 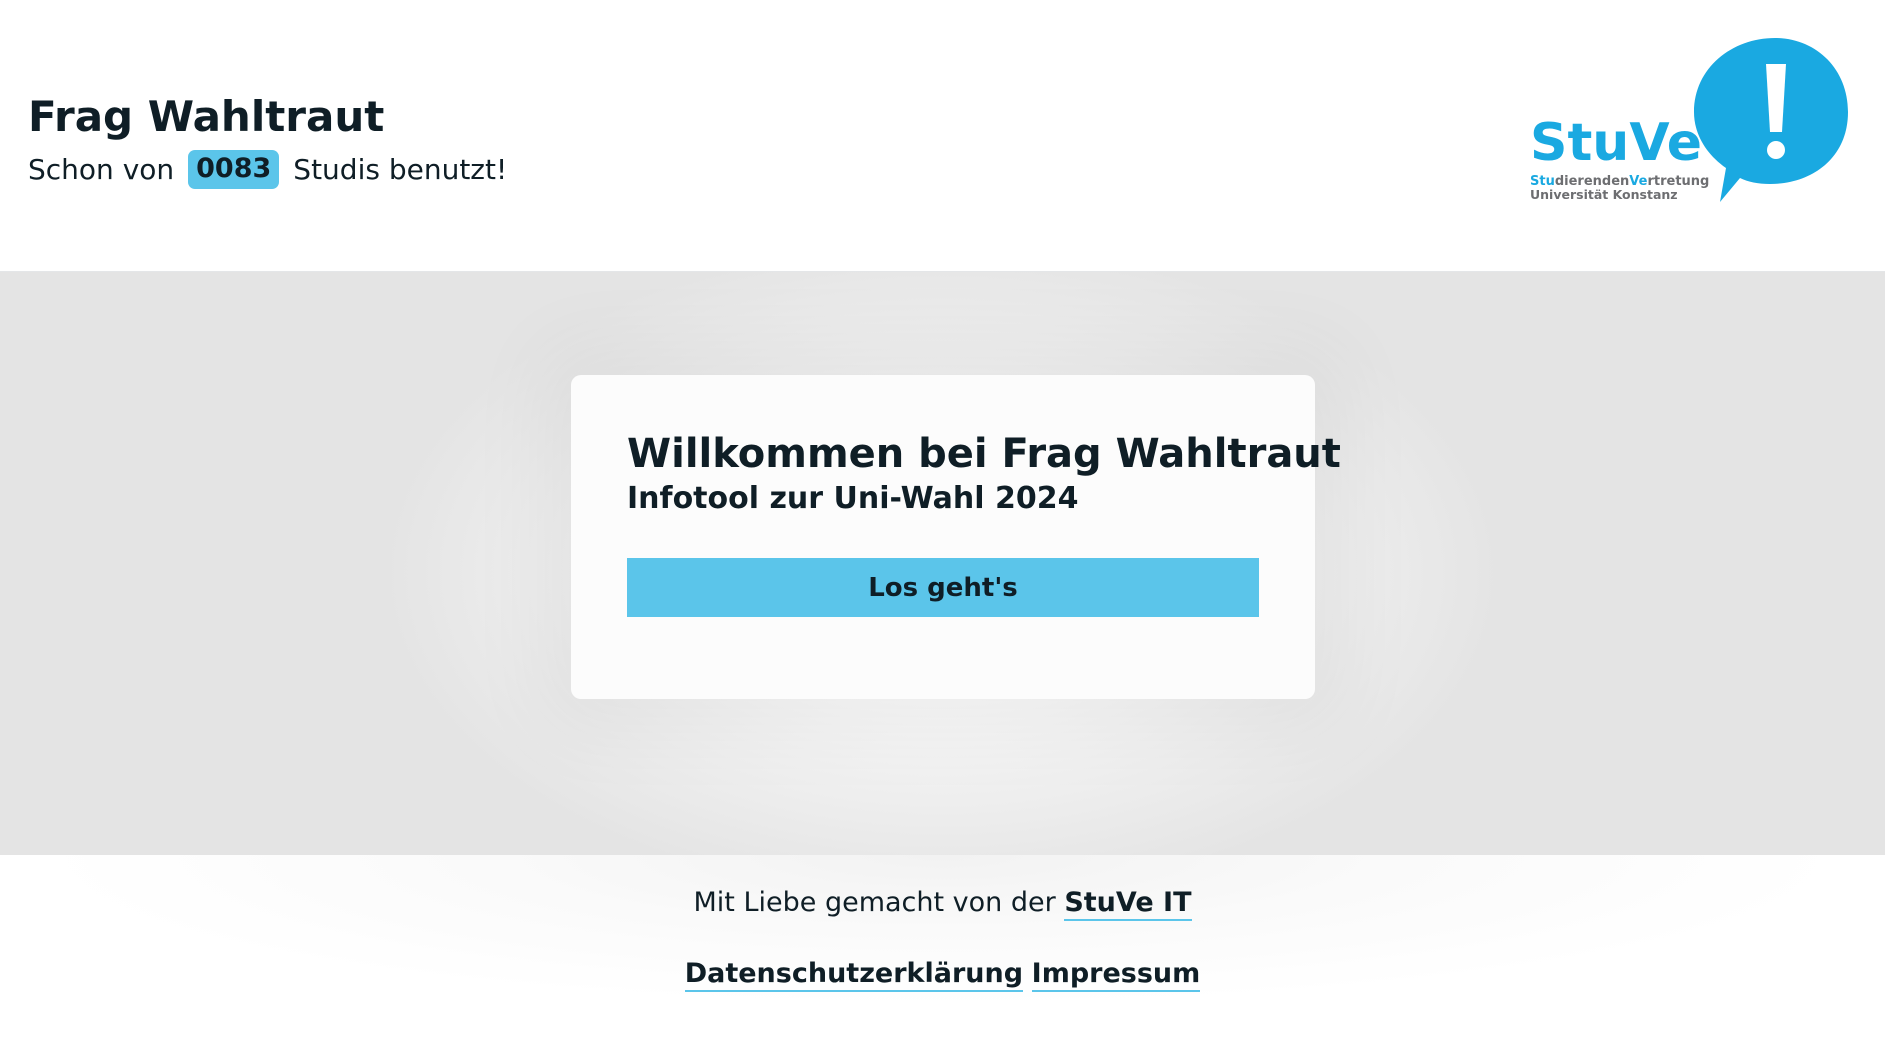 I want to click on welcome-title: Willkommen bei Frag Wahltraut, so click(x=984, y=454).